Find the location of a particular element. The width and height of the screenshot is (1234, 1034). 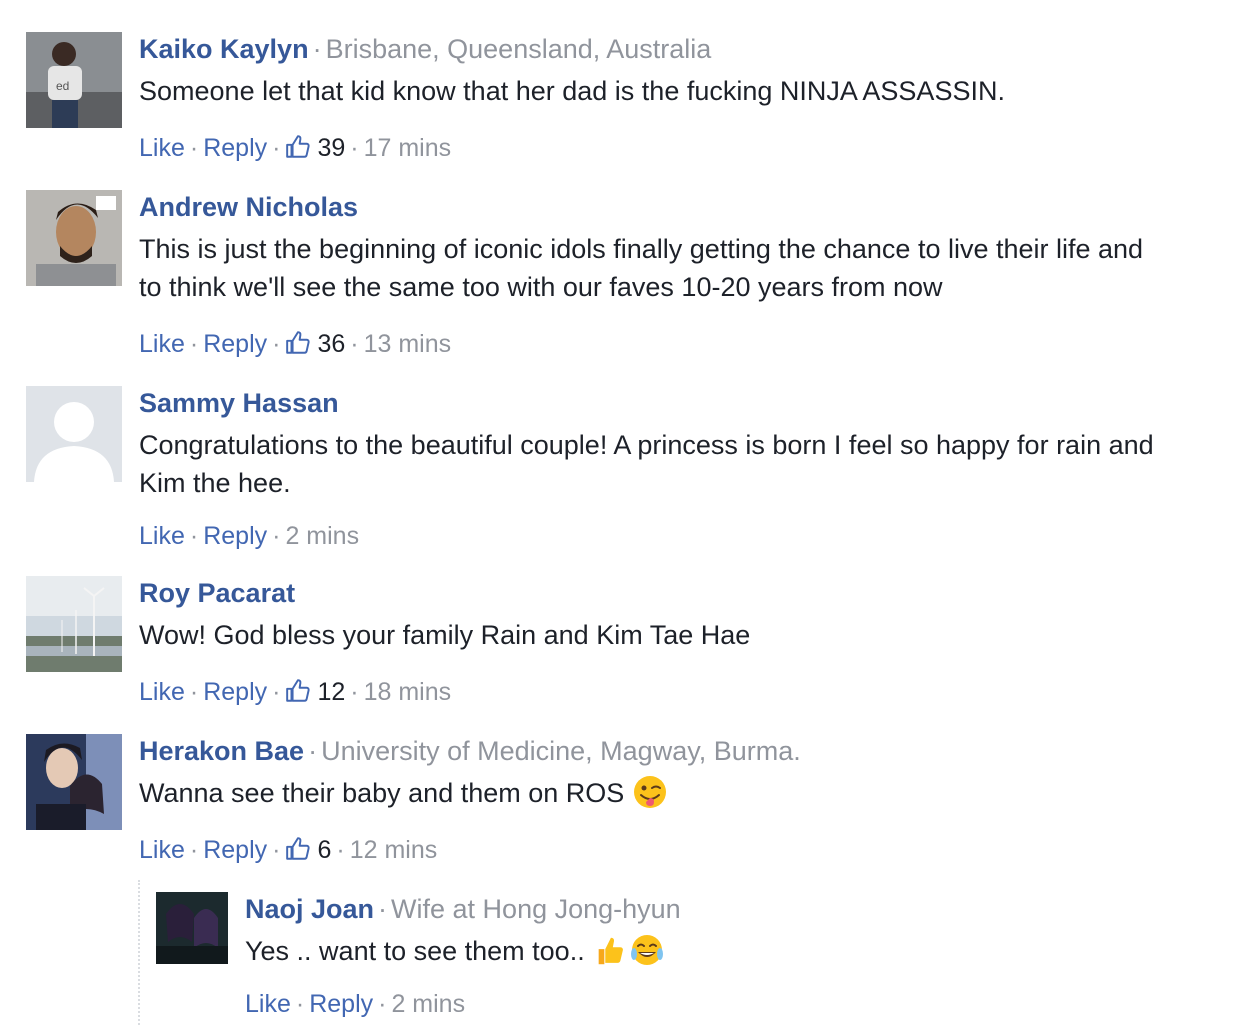

comment-text: Wanna see their baby and them on ROS is located at coordinates (677, 797).